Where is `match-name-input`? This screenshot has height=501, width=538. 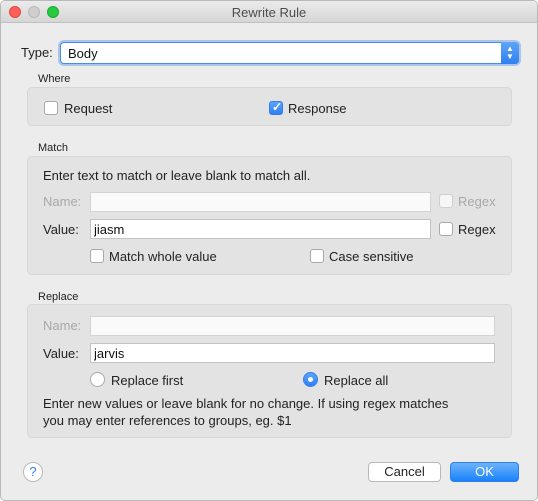 match-name-input is located at coordinates (260, 202).